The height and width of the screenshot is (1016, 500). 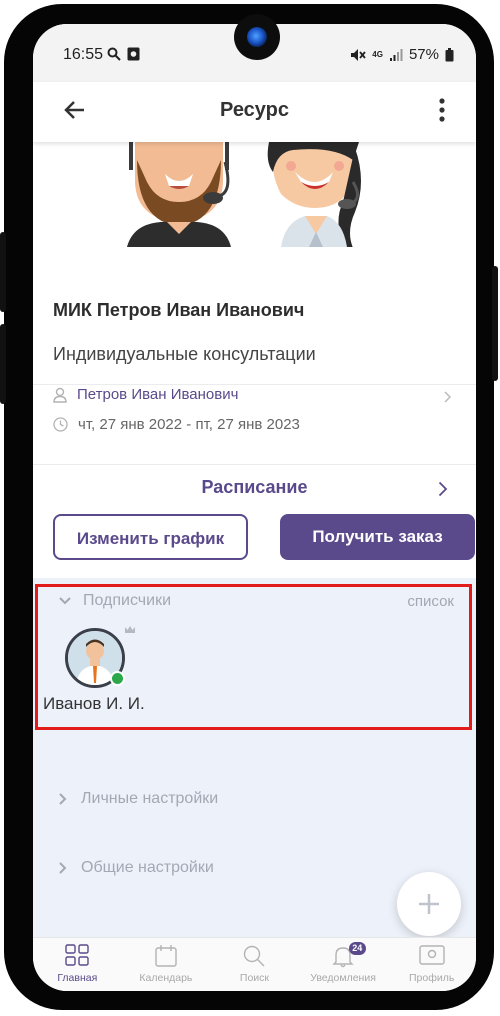 I want to click on side-button-left, so click(x=3, y=272).